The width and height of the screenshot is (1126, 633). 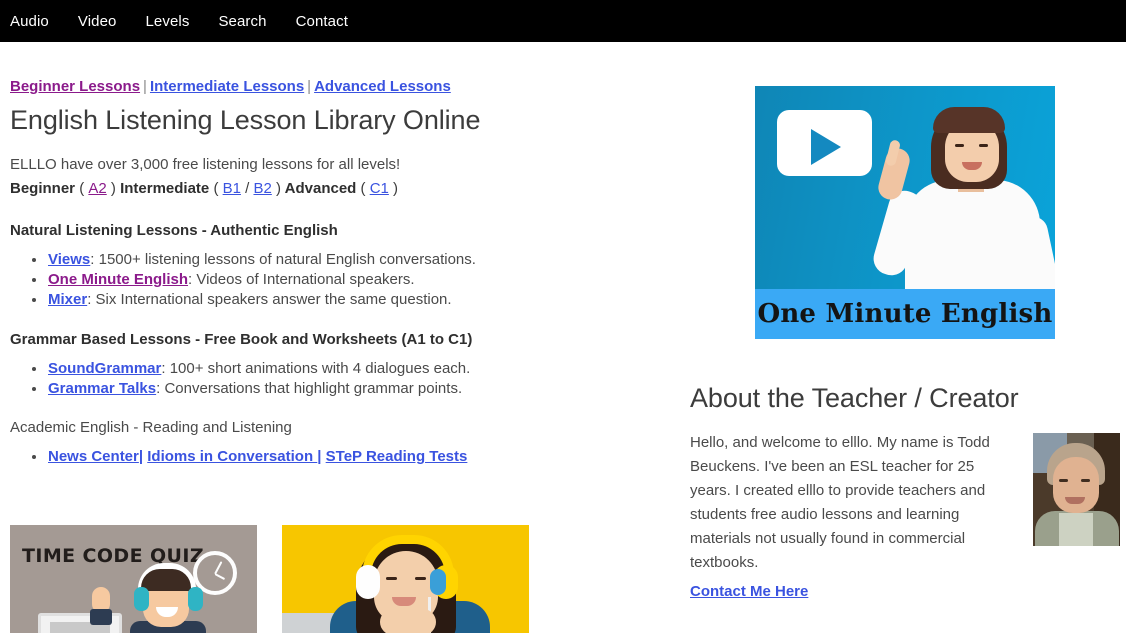 I want to click on teacher-face, so click(x=1076, y=485).